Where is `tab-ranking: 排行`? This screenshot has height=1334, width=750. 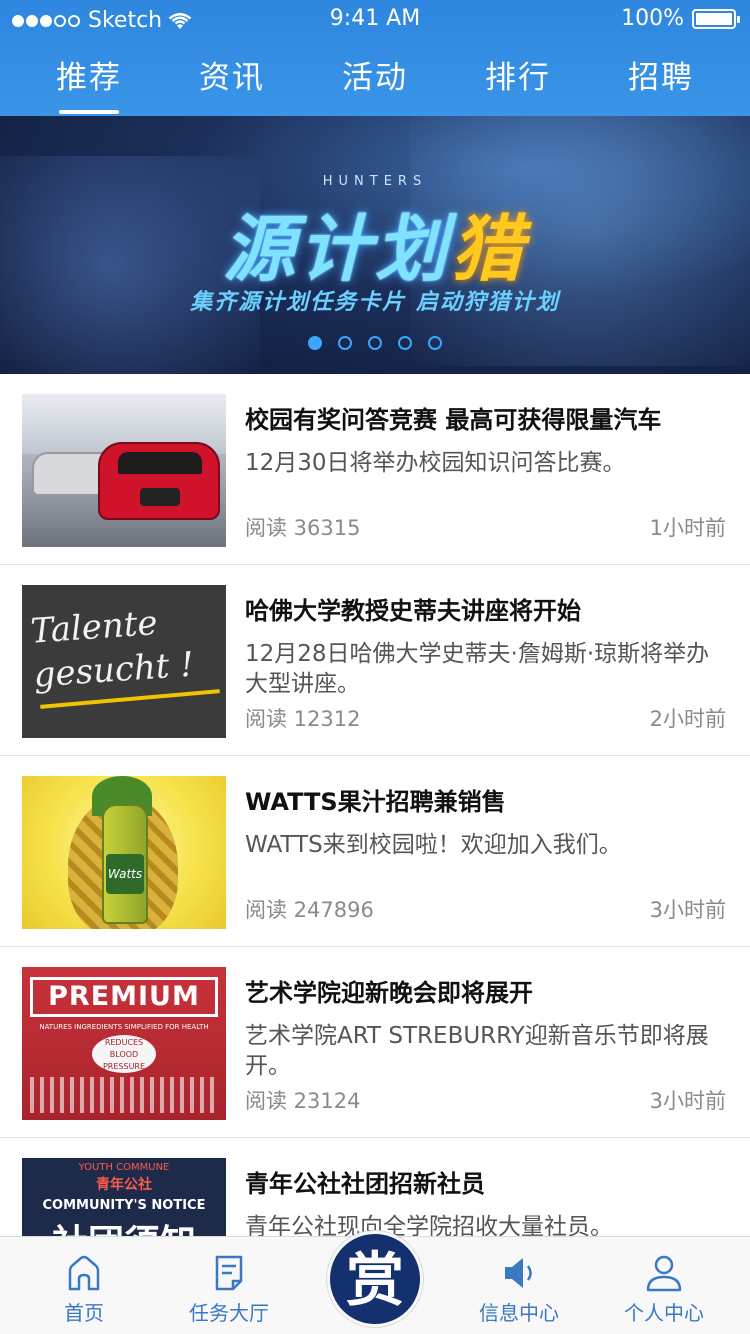
tab-ranking: 排行 is located at coordinates (518, 78).